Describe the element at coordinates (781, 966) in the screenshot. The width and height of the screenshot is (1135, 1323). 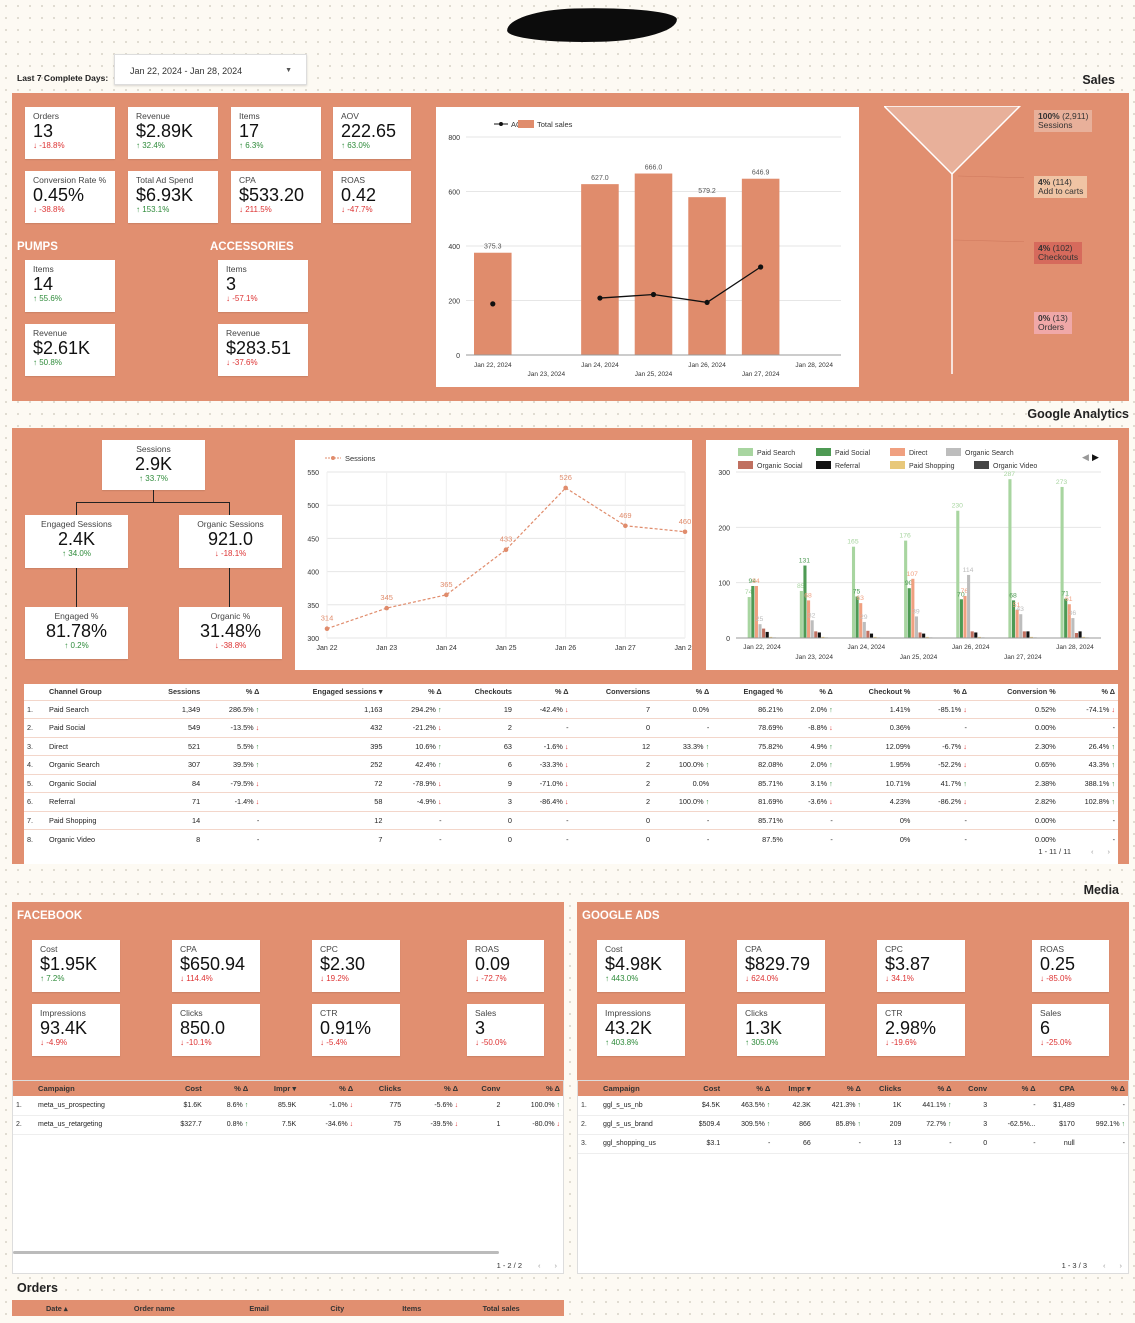
I see `media-kpi-cpa: CPA $829.79 ↓ 624.0%` at that location.